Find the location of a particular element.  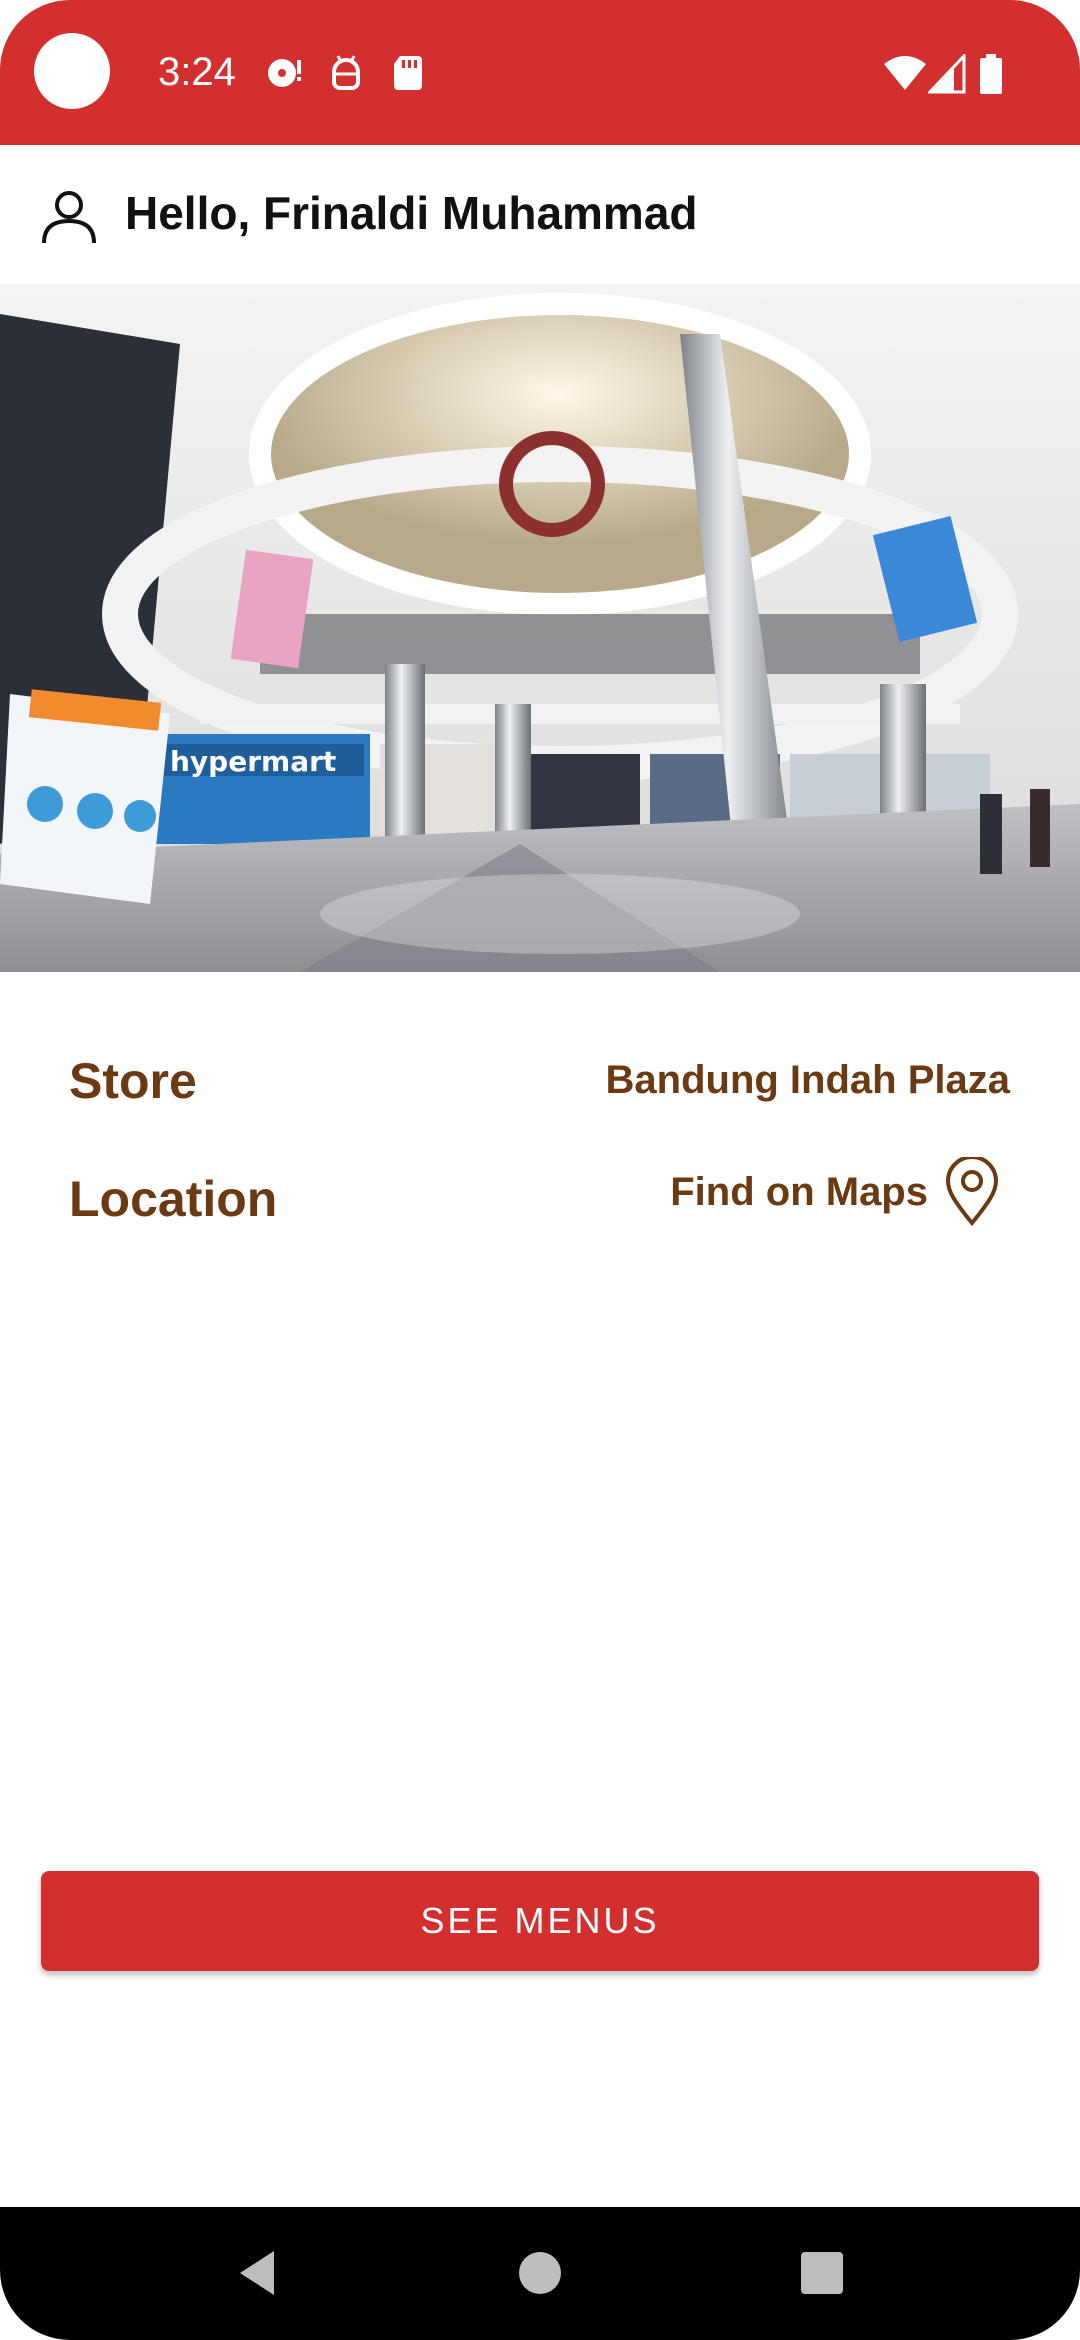

store-label: Store is located at coordinates (133, 1081).